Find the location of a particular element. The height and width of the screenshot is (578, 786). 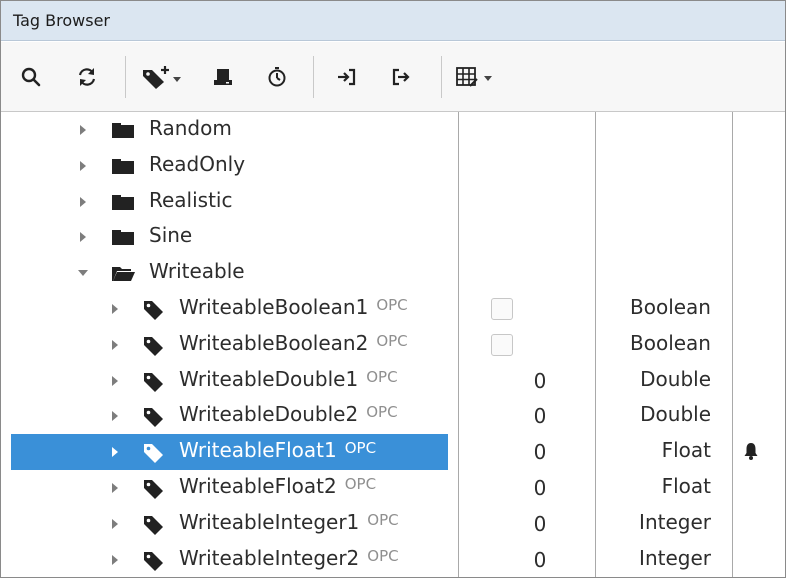

tag-row: WriteableDouble2 OPC 0 Double is located at coordinates (396, 416).